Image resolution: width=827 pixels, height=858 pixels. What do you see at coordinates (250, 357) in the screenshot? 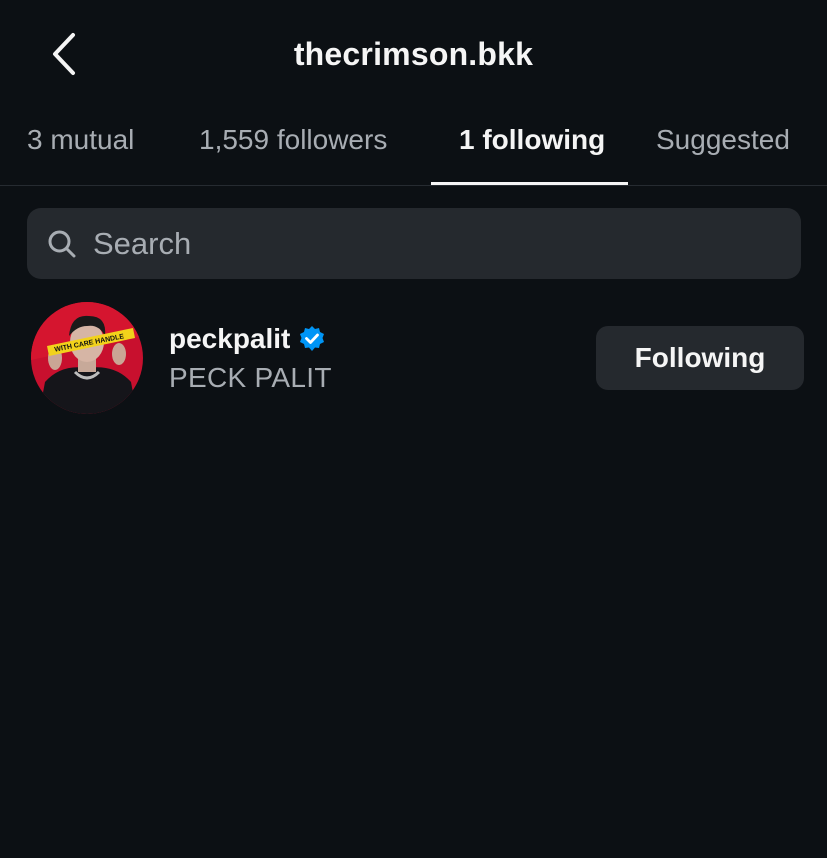
I see `user-info: peckpalit PECK PALIT` at bounding box center [250, 357].